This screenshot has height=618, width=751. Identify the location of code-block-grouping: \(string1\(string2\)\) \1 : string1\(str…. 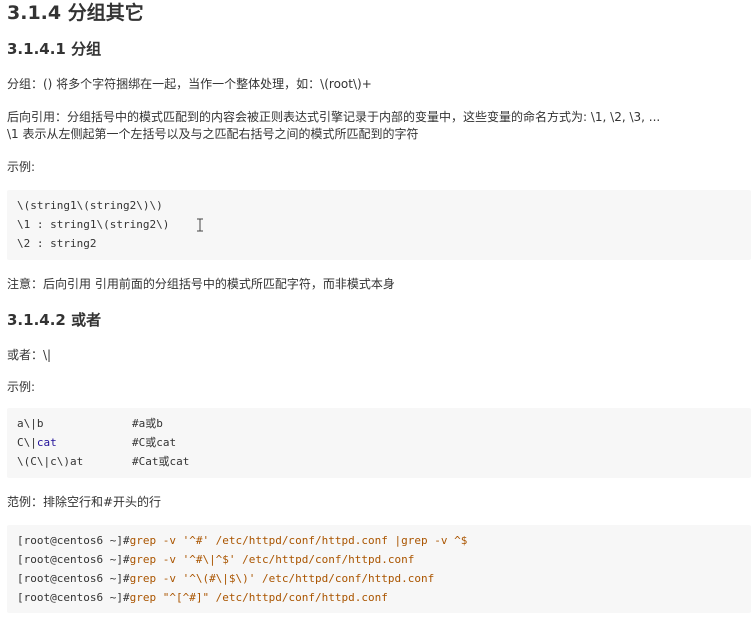
(379, 225).